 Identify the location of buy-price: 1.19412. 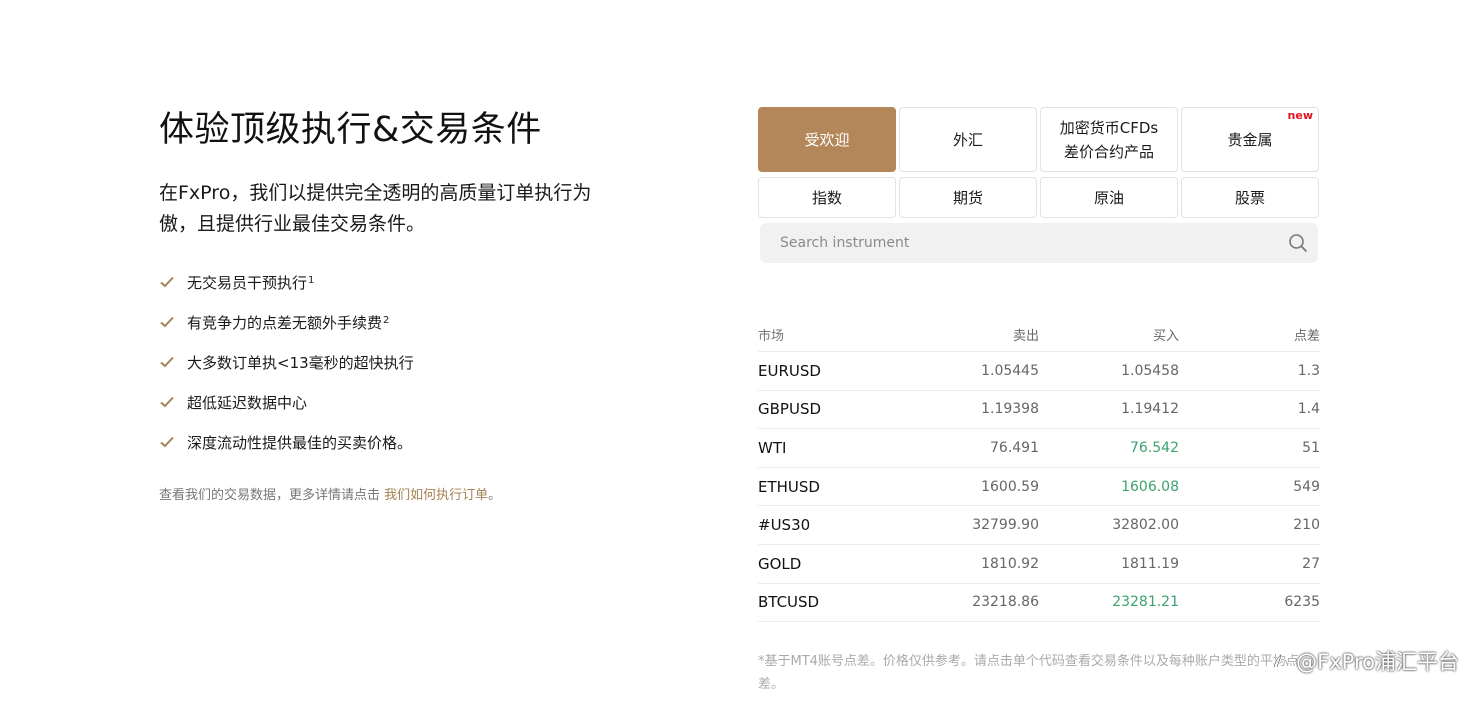
(1150, 409).